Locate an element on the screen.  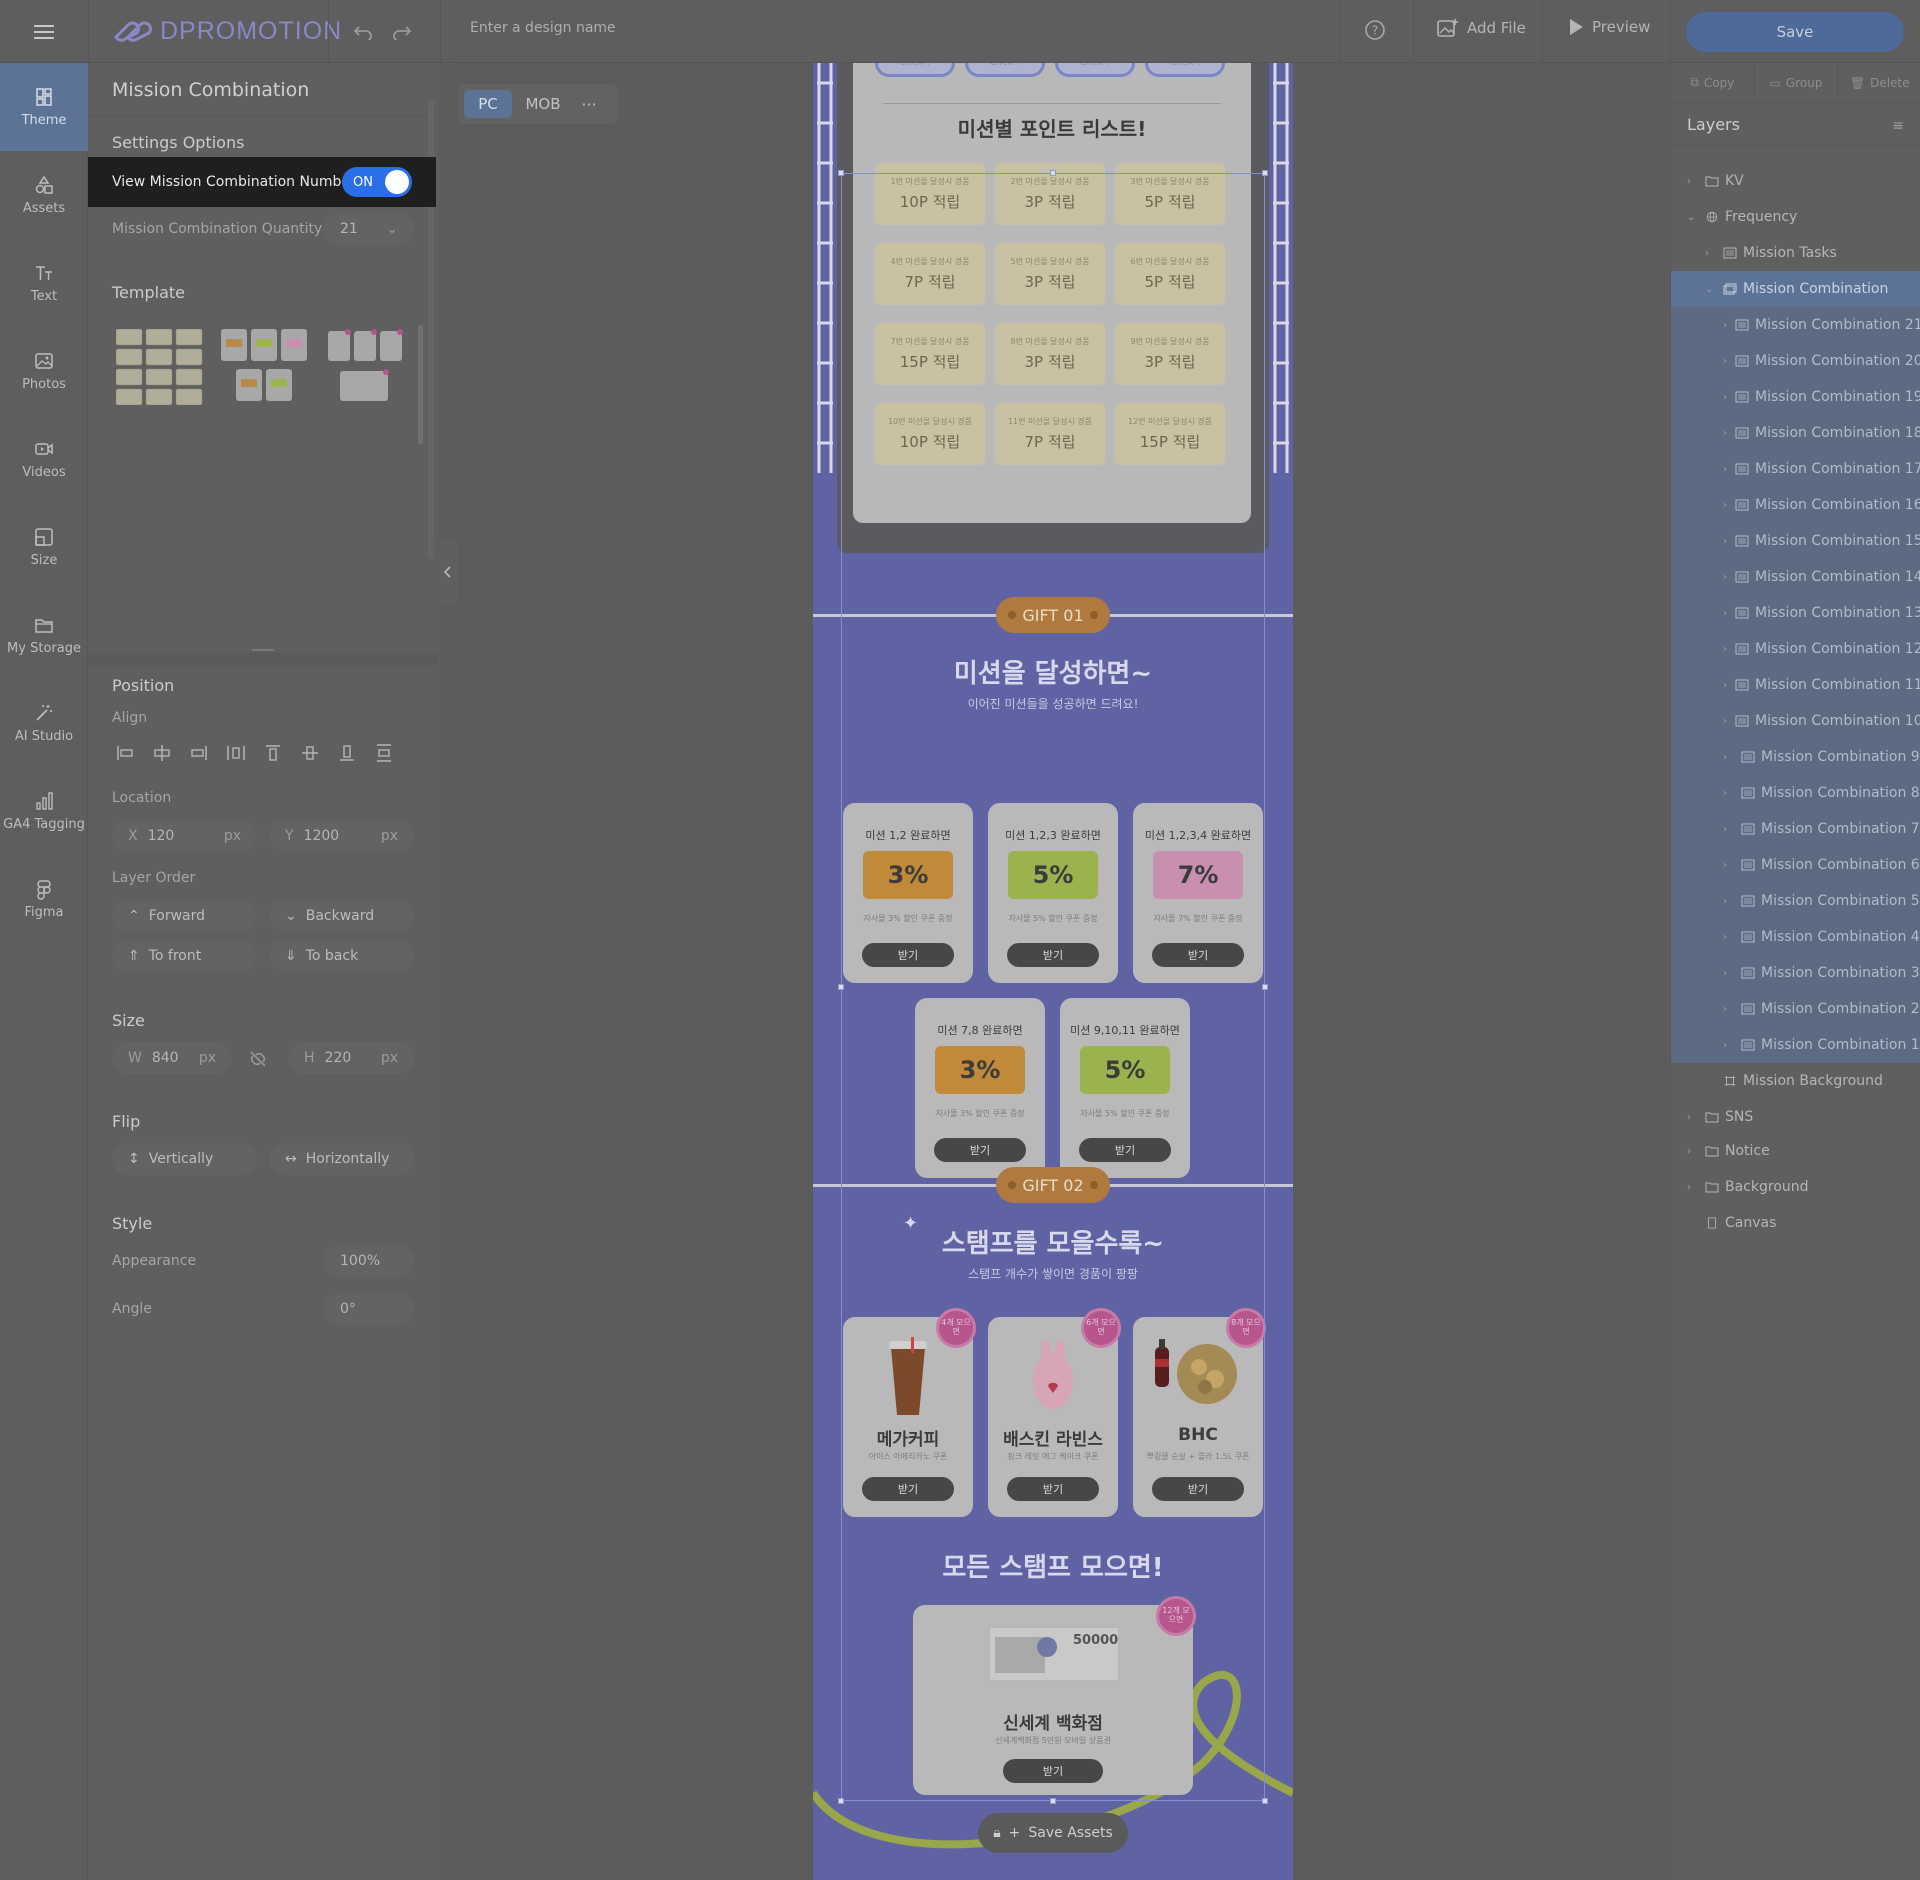
align-center-h-icon is located at coordinates (161, 752).